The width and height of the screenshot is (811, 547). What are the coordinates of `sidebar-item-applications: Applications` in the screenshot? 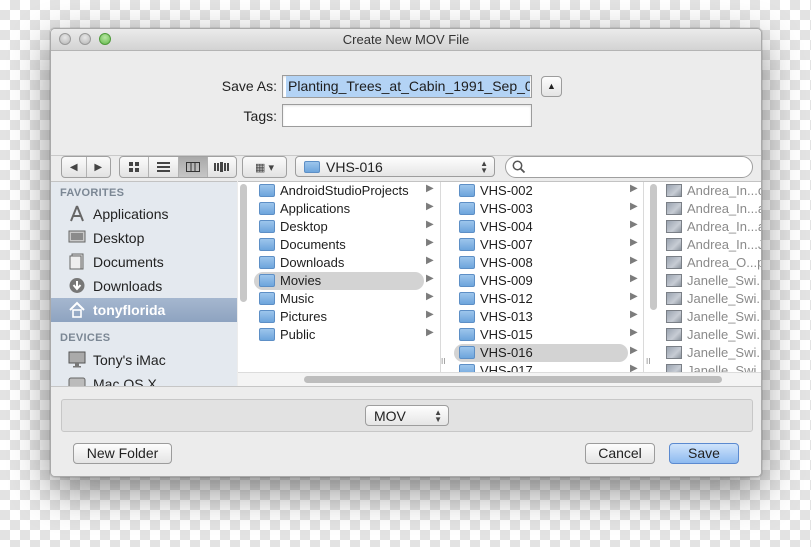 It's located at (144, 214).